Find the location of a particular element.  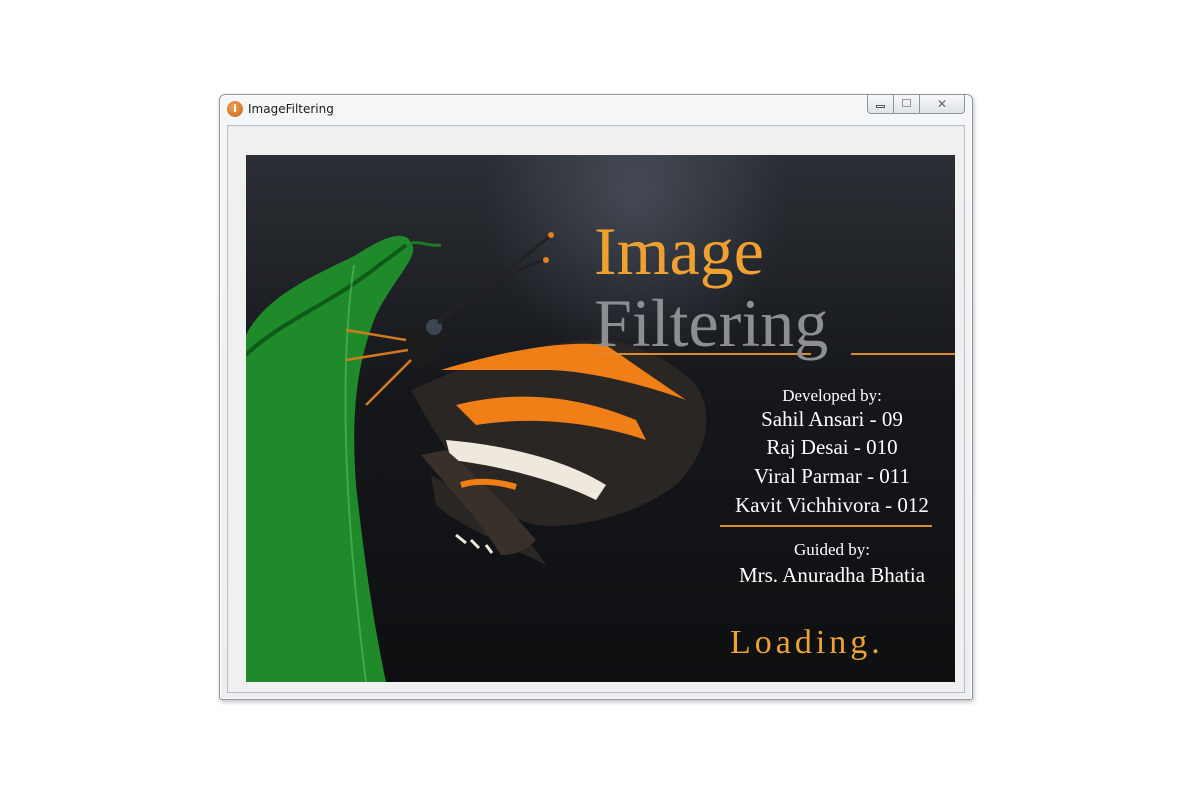

close-icon: ✕ is located at coordinates (942, 104).